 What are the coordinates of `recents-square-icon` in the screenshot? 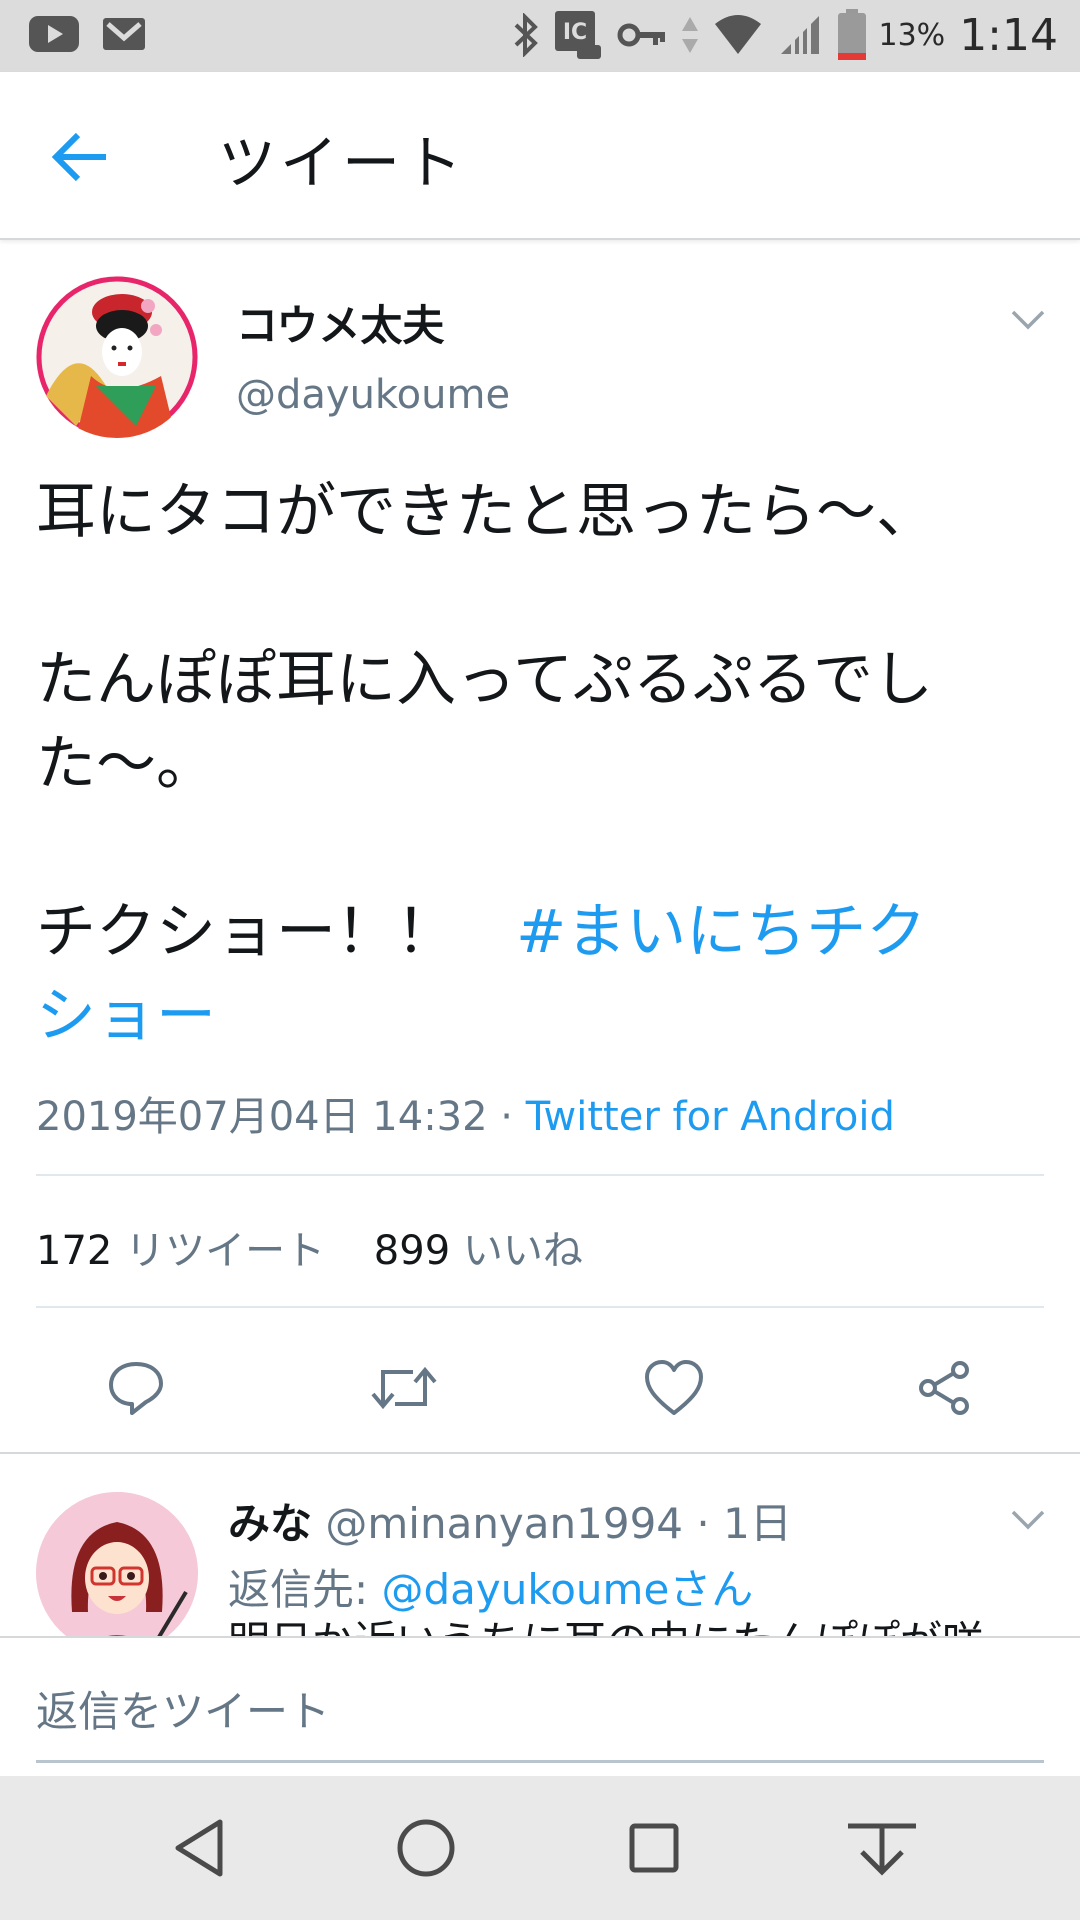 It's located at (654, 1848).